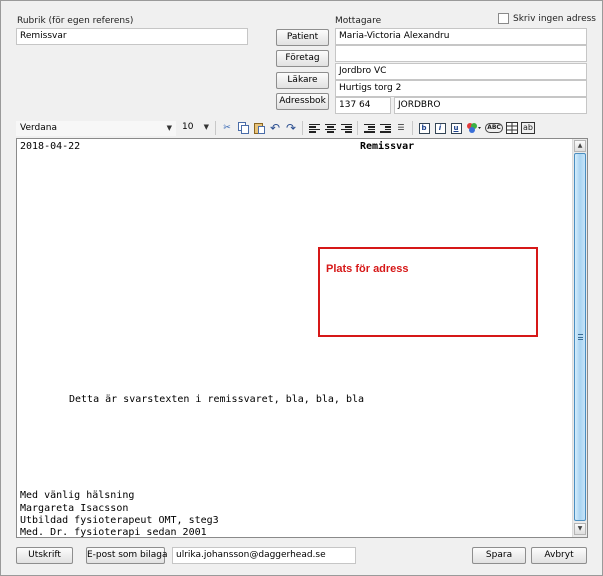 The height and width of the screenshot is (576, 603). Describe the element at coordinates (512, 128) in the screenshot. I see `table-icon` at that location.